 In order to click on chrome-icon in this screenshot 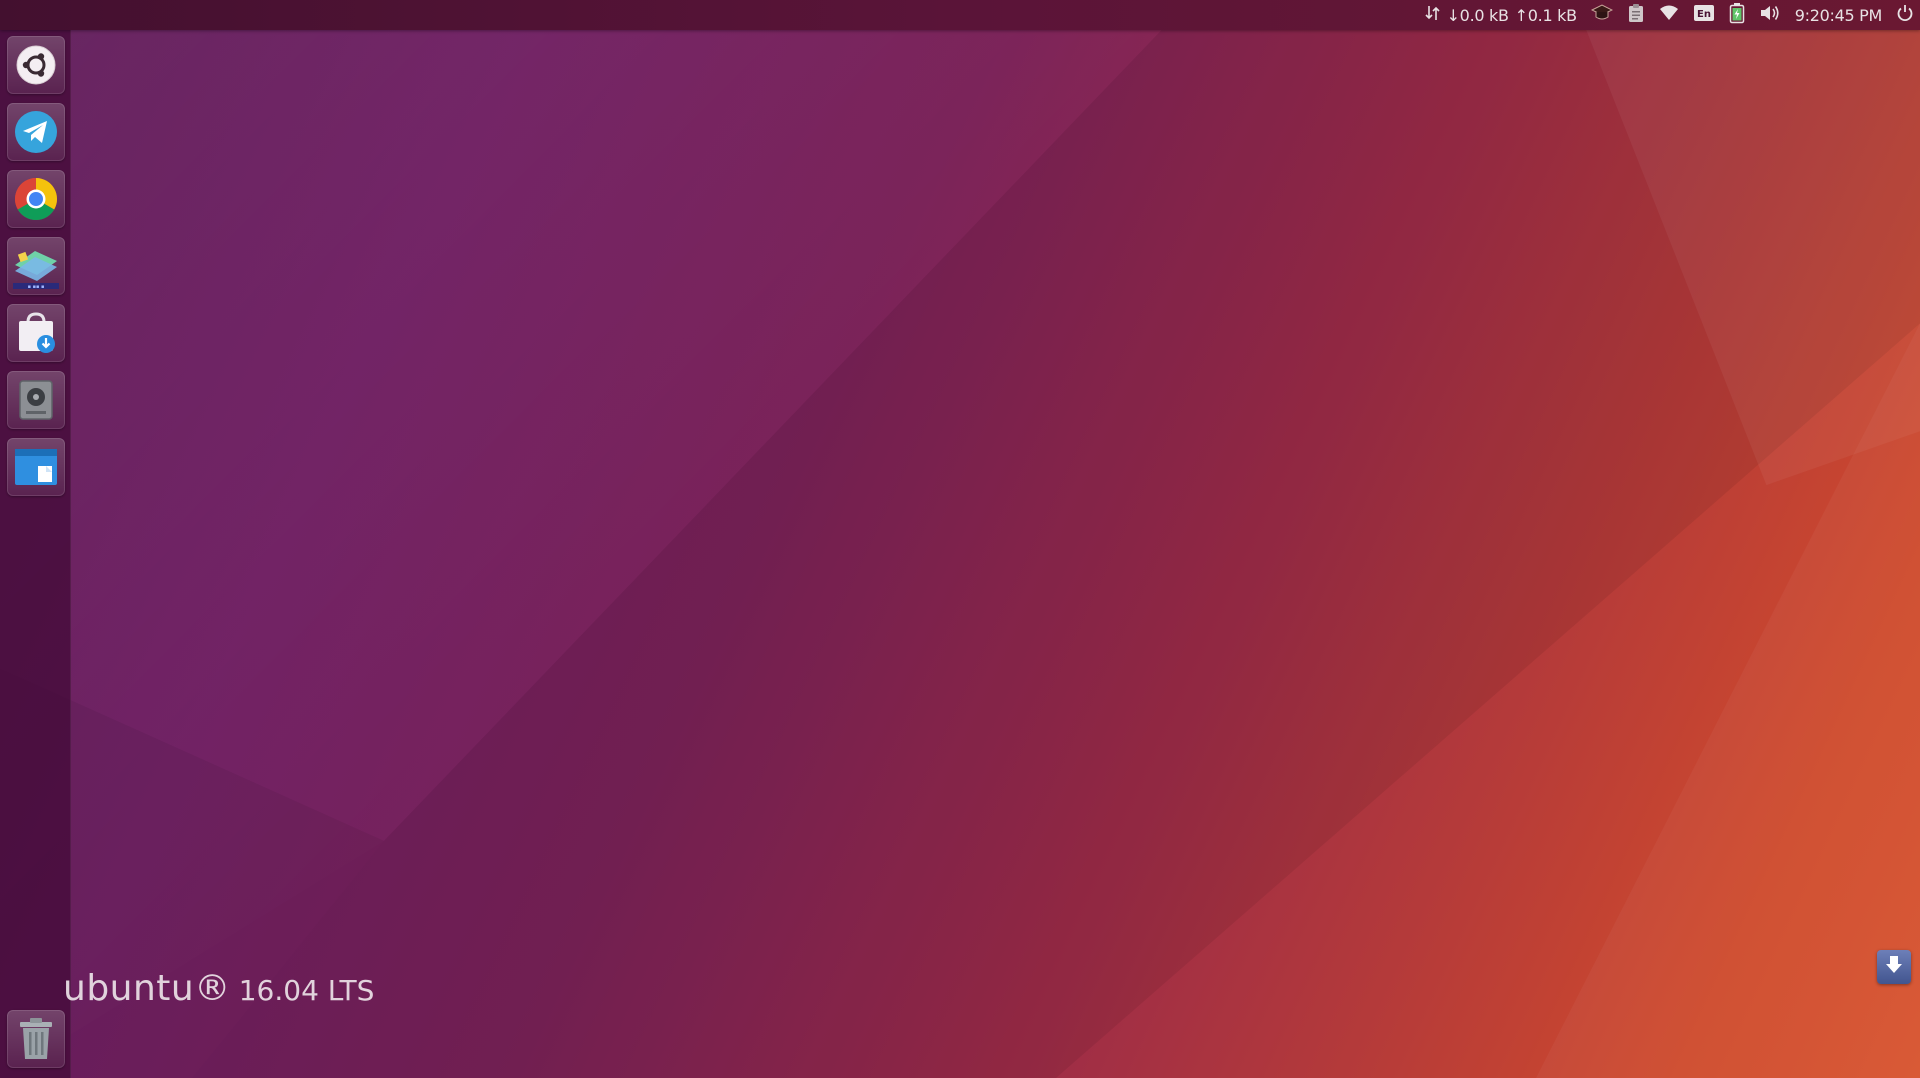, I will do `click(36, 199)`.